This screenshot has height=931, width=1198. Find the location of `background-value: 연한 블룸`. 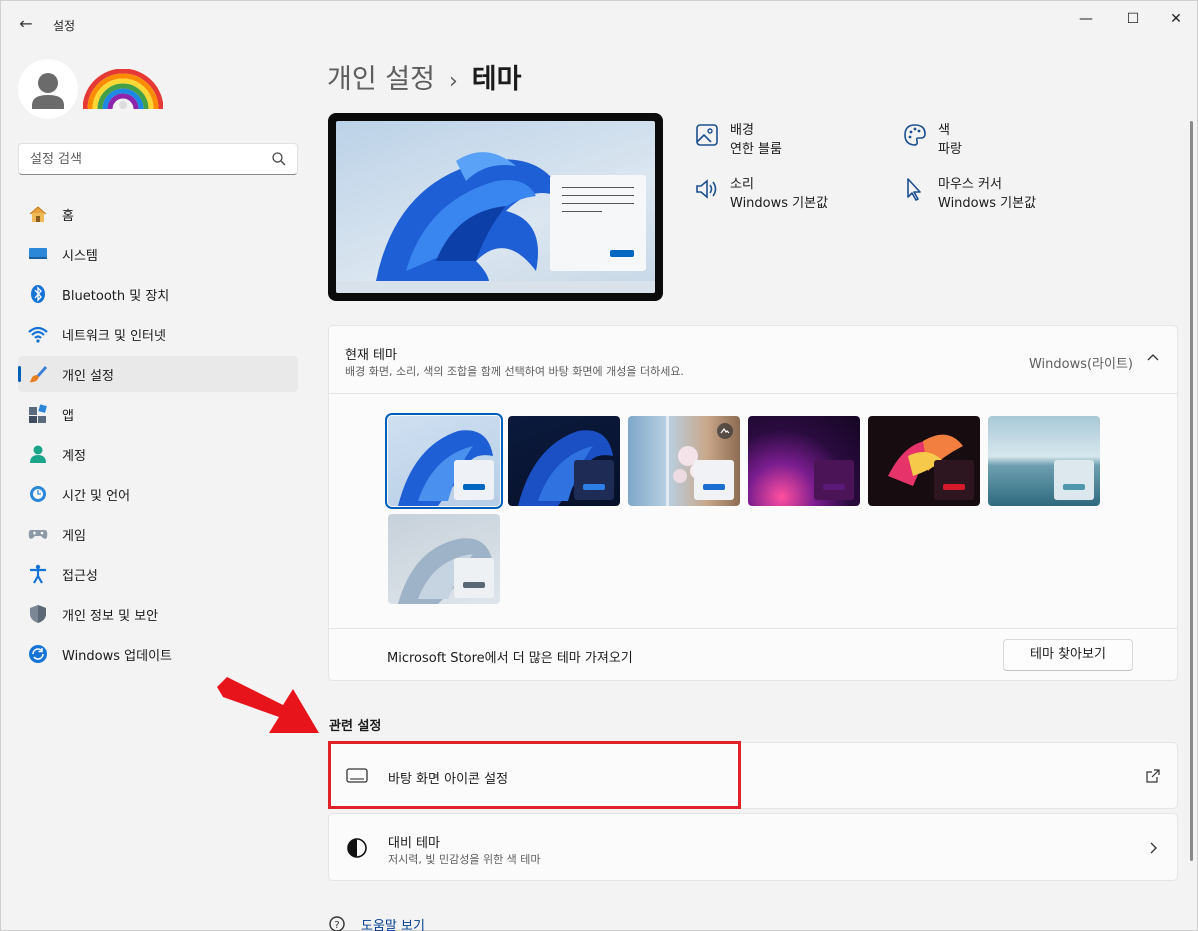

background-value: 연한 블룸 is located at coordinates (756, 149).